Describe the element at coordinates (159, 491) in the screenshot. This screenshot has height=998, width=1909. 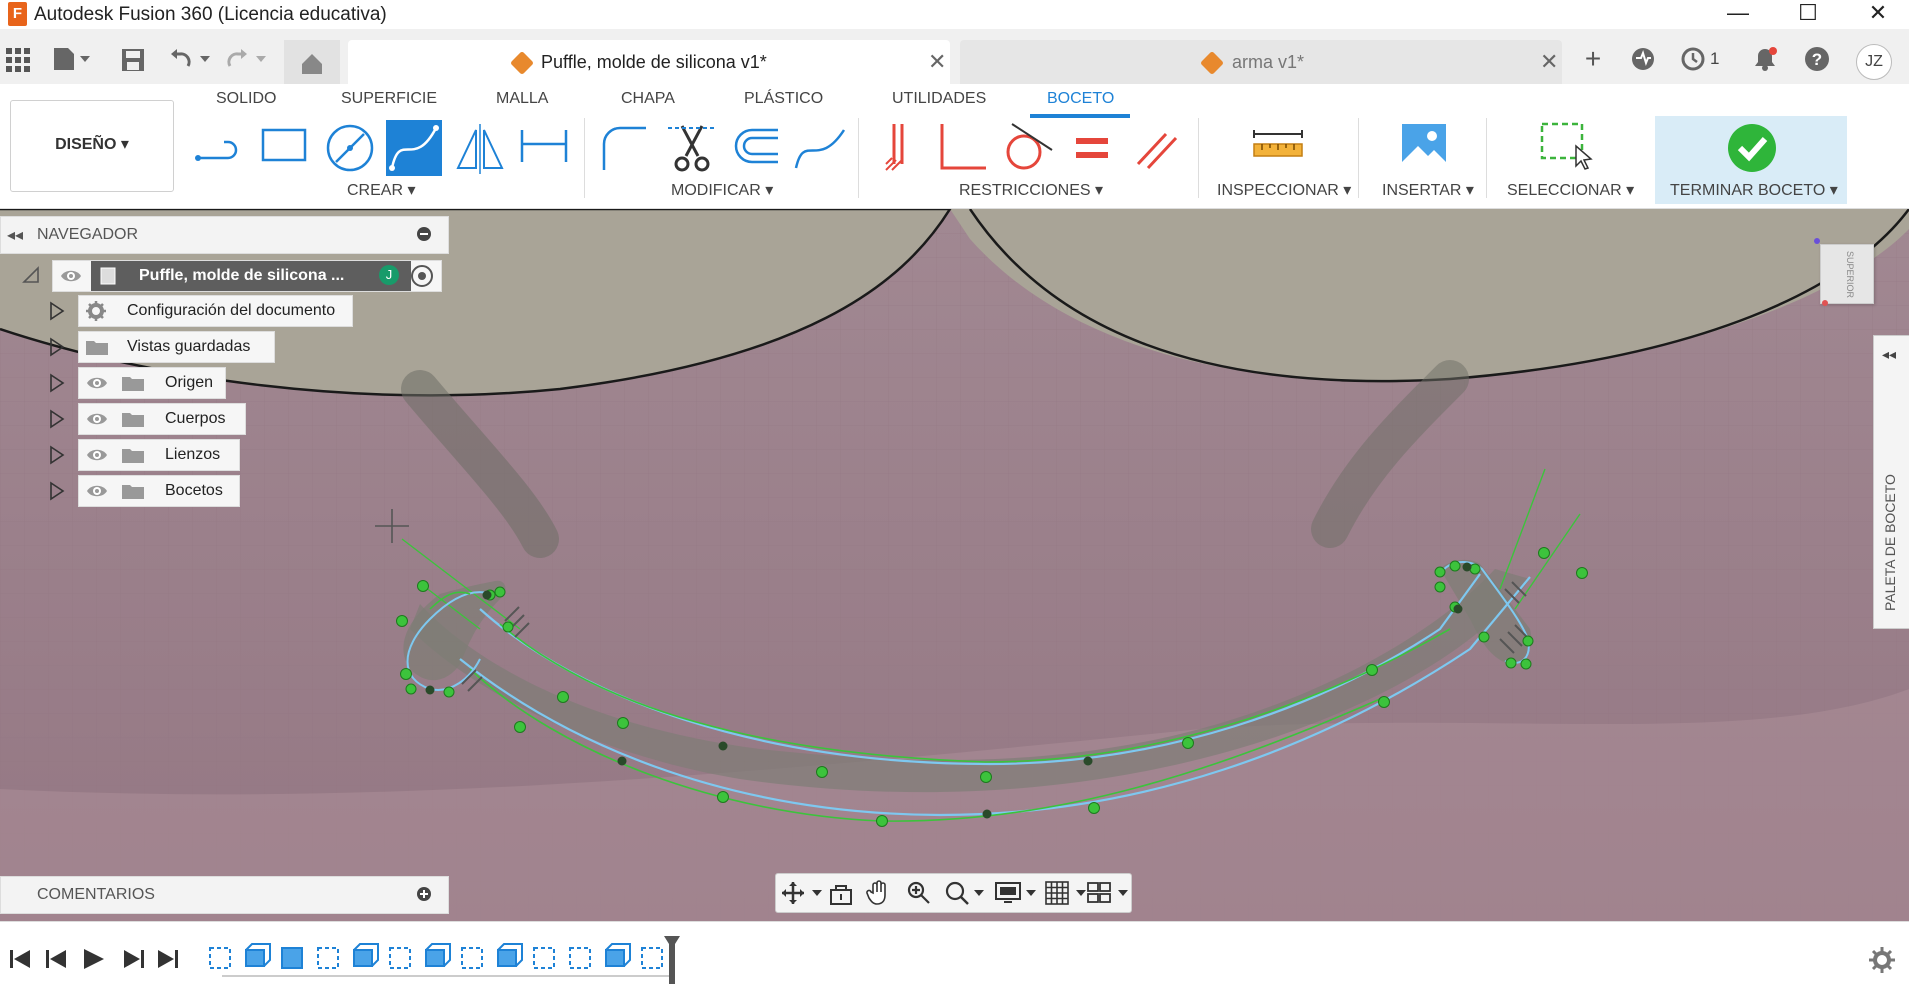
I see `navigator-item-sketches: Bocetos` at that location.